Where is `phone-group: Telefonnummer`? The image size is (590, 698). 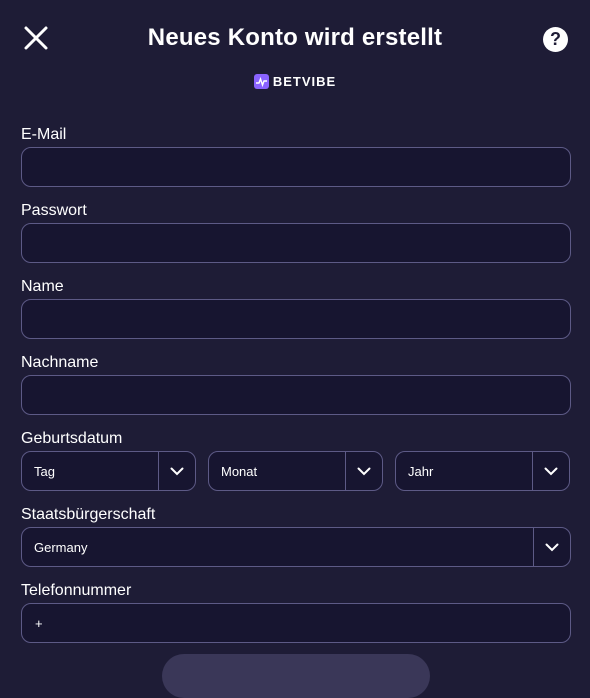 phone-group: Telefonnummer is located at coordinates (296, 618).